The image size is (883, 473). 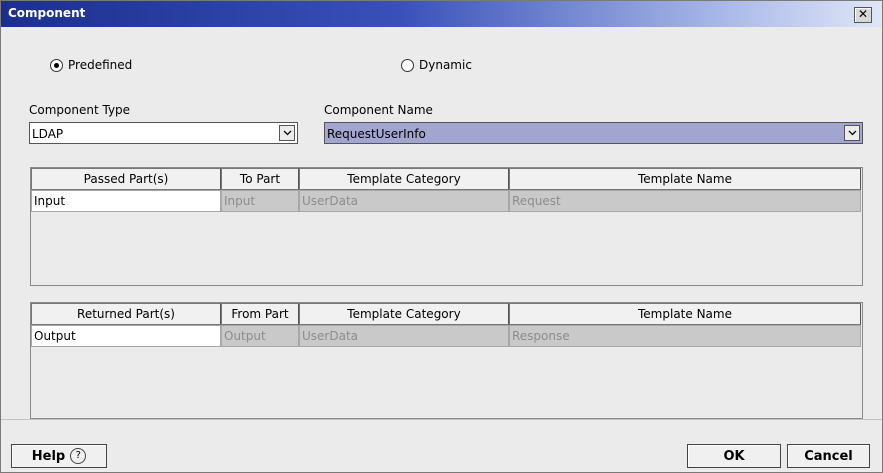 I want to click on column-header: From Part, so click(x=260, y=314).